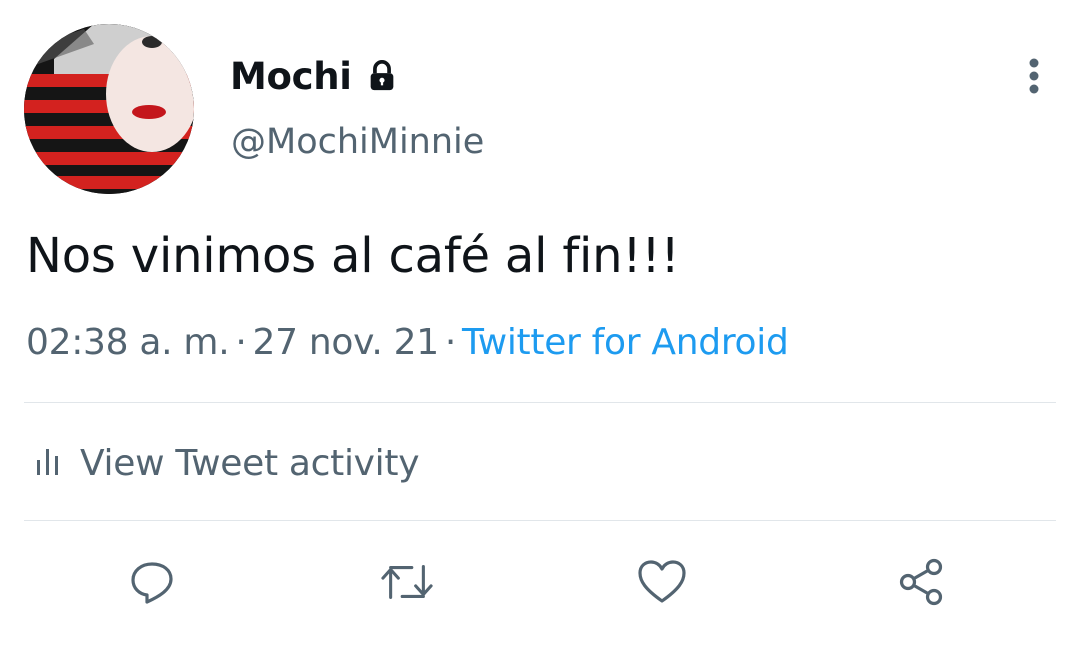 The height and width of the screenshot is (659, 1080). Describe the element at coordinates (921, 582) in the screenshot. I see `share-icon` at that location.